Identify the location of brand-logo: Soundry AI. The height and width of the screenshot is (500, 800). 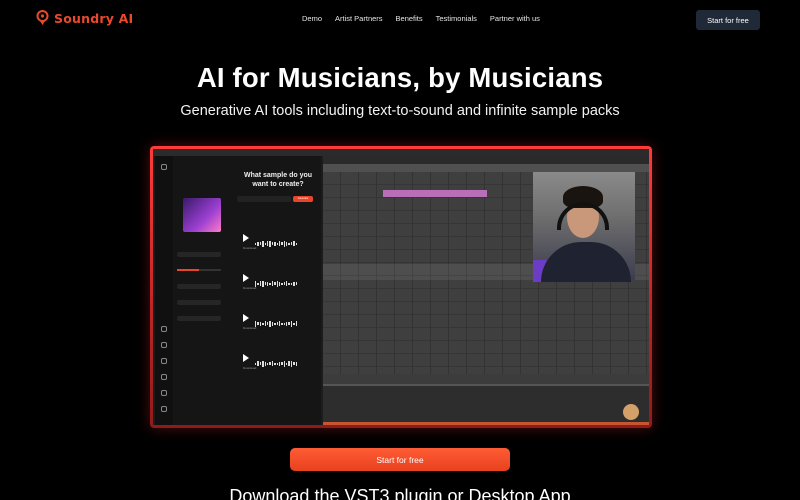
(84, 18).